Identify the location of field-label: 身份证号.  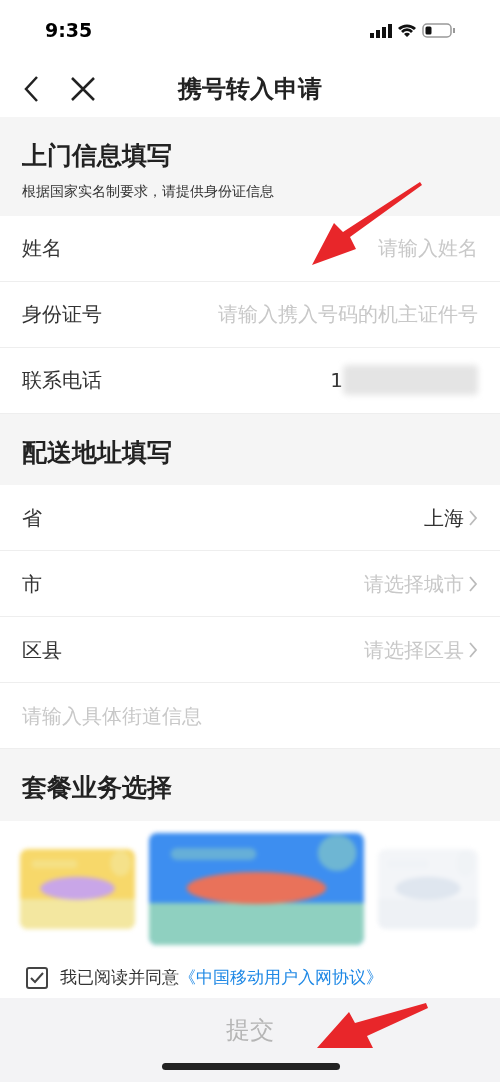
(62, 314).